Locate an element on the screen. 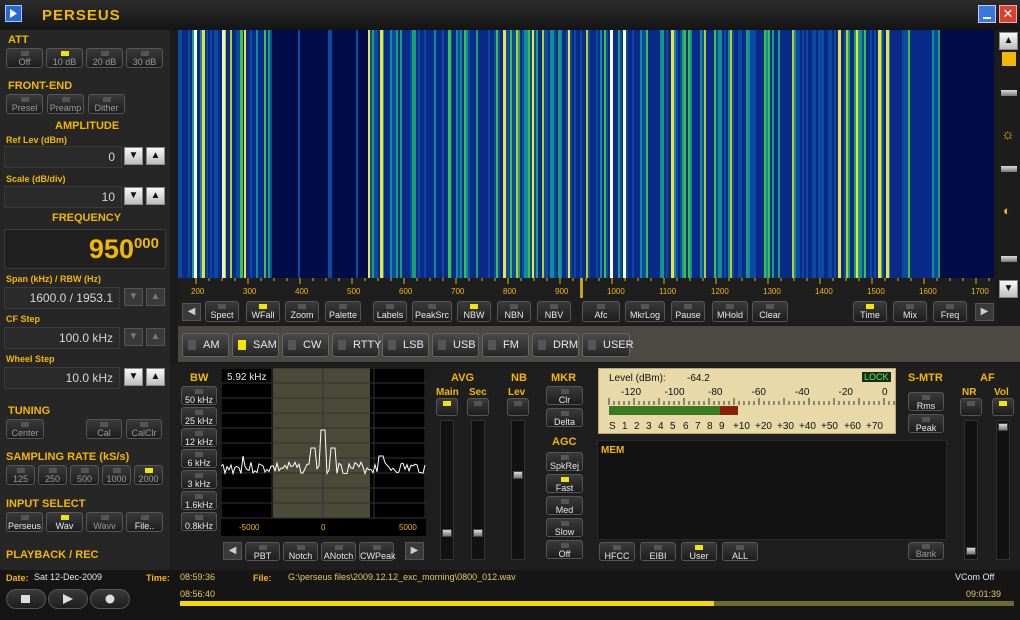  playback-progress is located at coordinates (597, 603).